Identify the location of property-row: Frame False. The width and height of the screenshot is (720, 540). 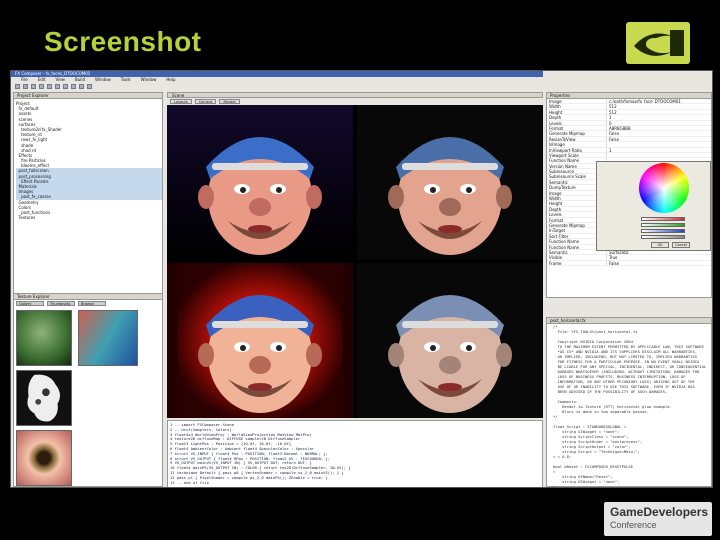
(629, 263).